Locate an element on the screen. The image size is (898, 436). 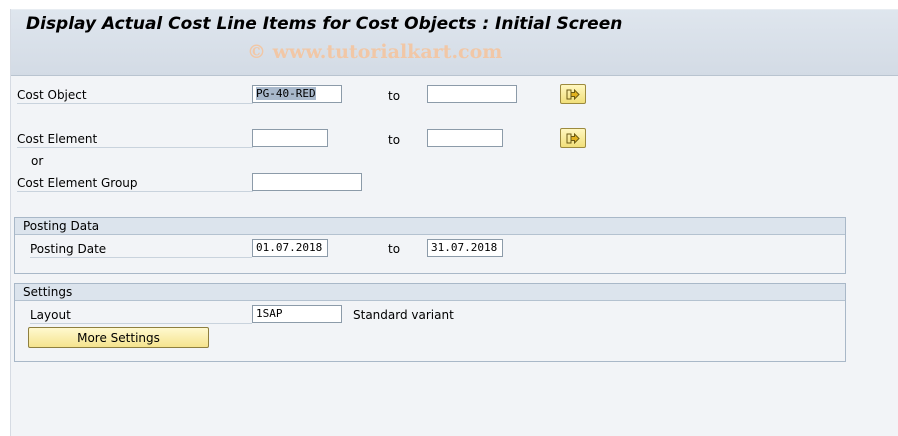
cost-object-to-input is located at coordinates (472, 94).